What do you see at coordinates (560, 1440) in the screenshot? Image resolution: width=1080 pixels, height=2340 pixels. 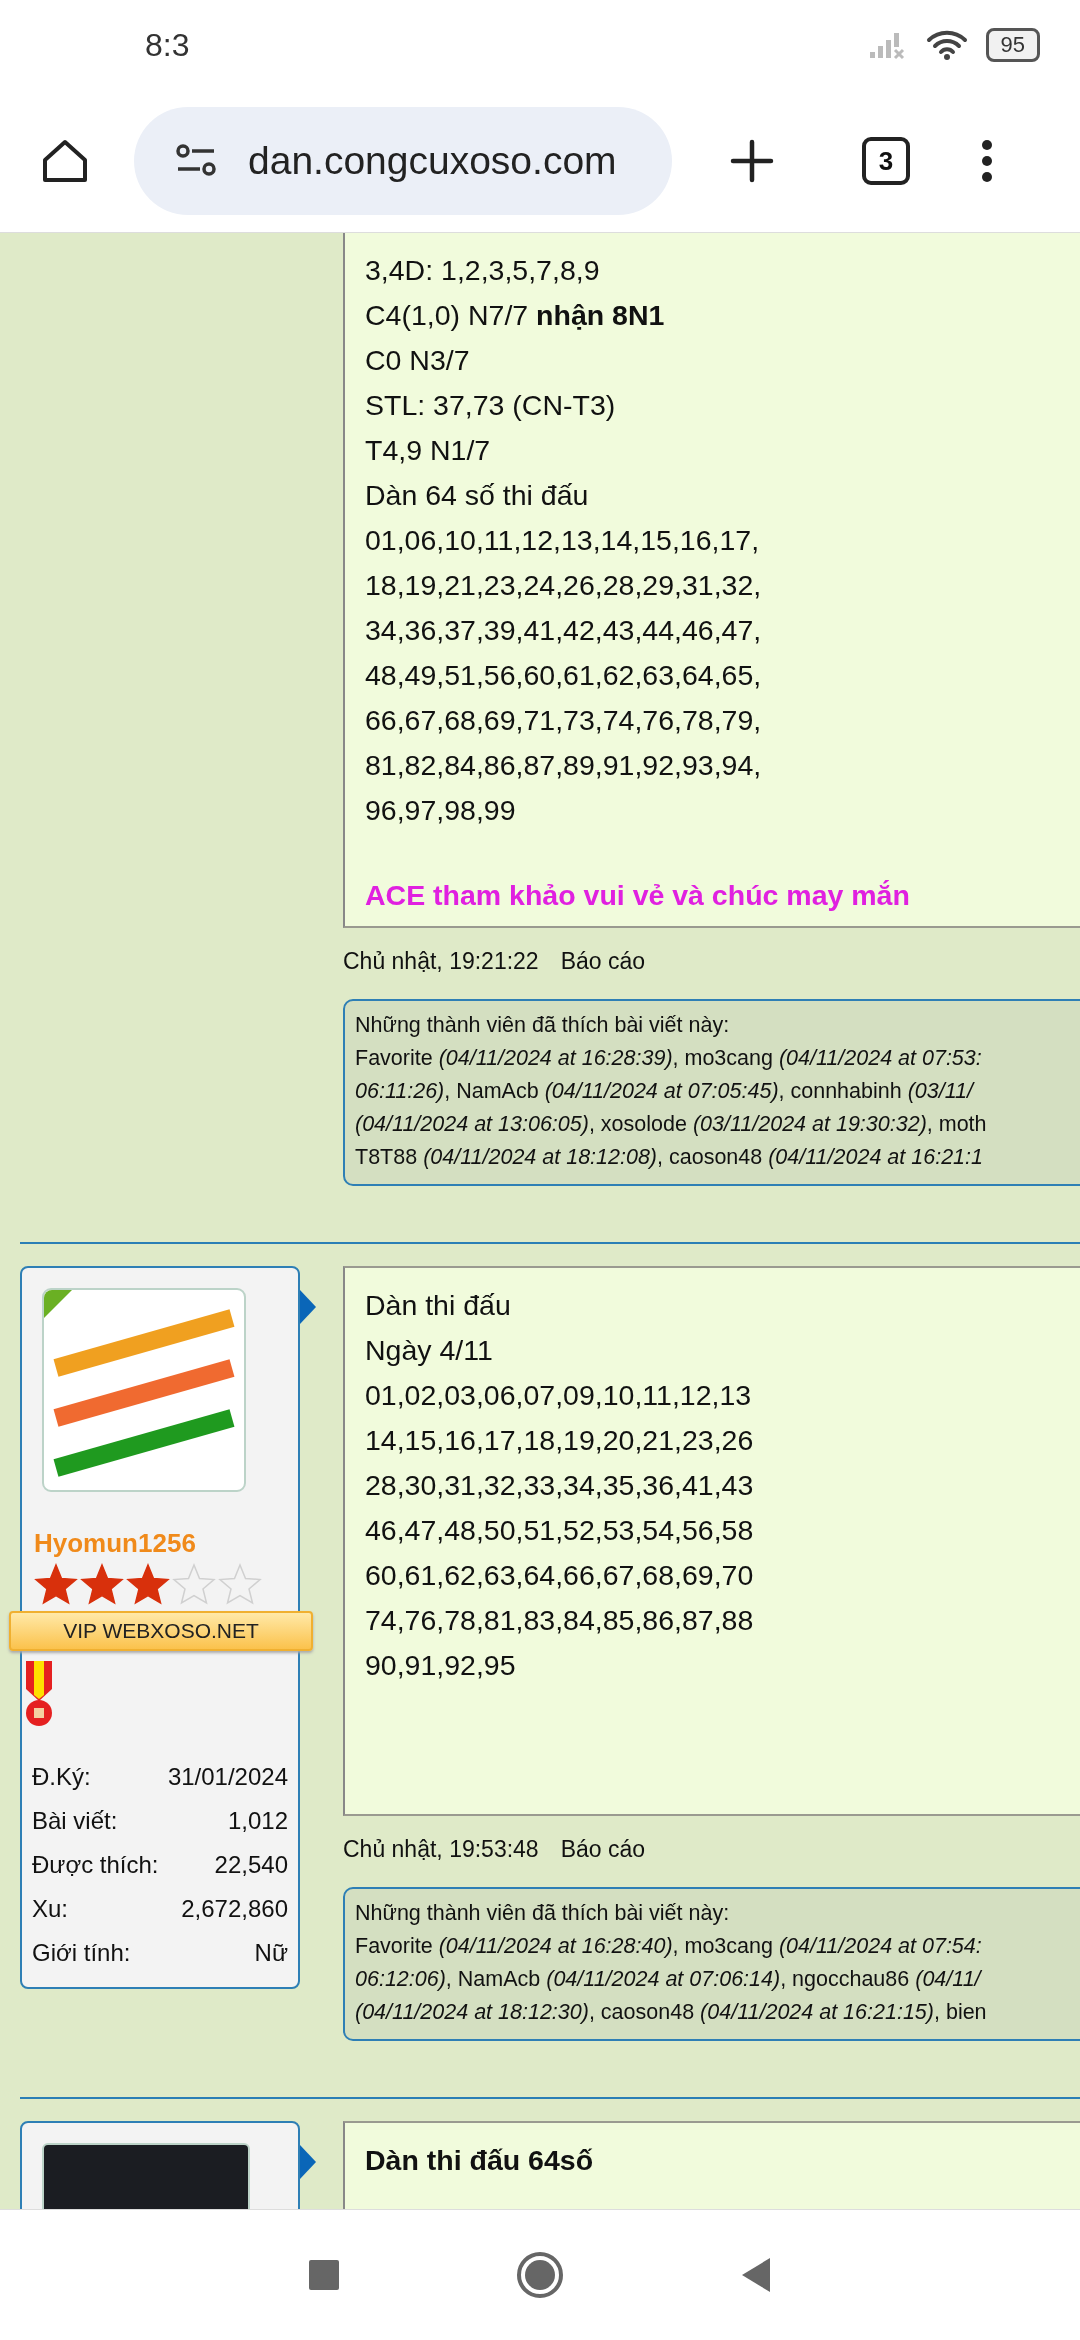 I see `message-line: 14,15,16,17,18,19,20,21,23,26` at bounding box center [560, 1440].